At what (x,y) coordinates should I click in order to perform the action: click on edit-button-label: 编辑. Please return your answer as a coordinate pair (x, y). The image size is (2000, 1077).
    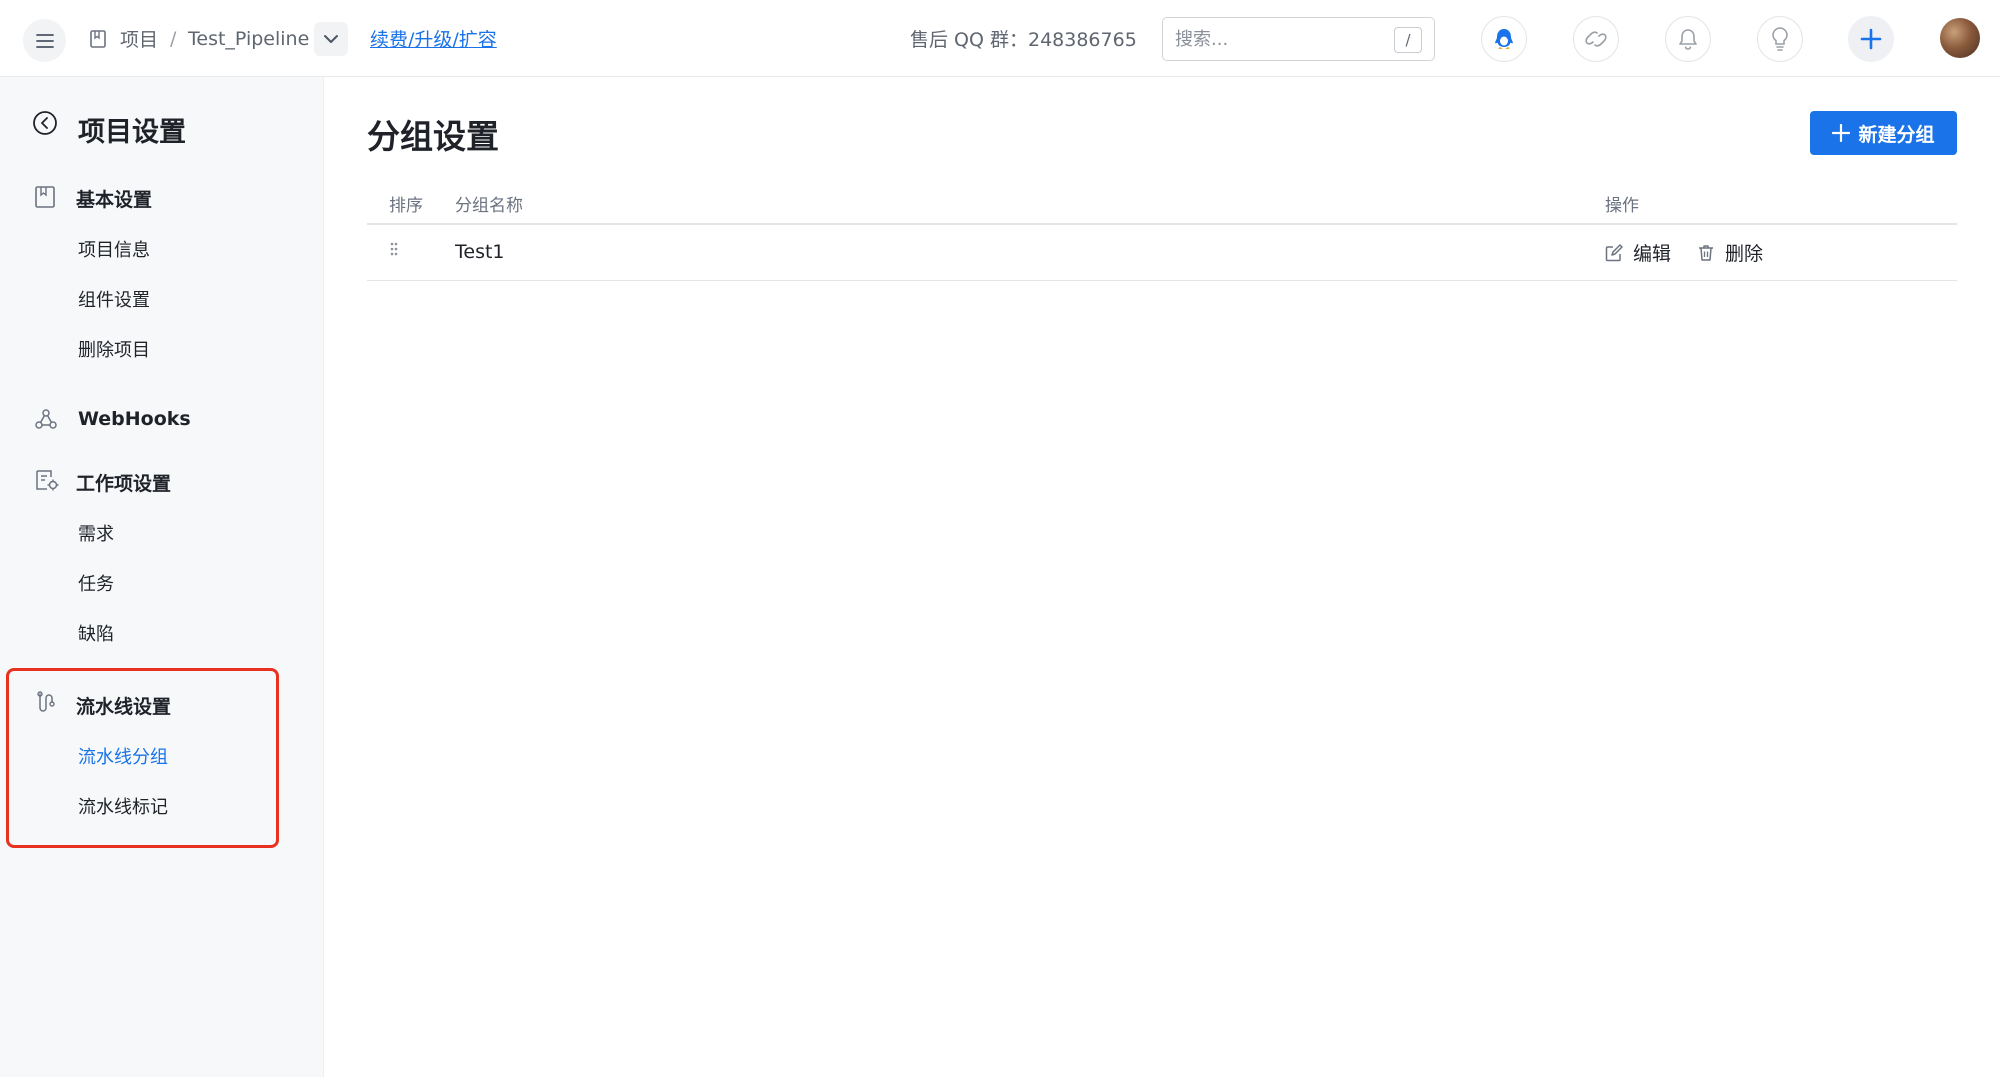
    Looking at the image, I should click on (1652, 254).